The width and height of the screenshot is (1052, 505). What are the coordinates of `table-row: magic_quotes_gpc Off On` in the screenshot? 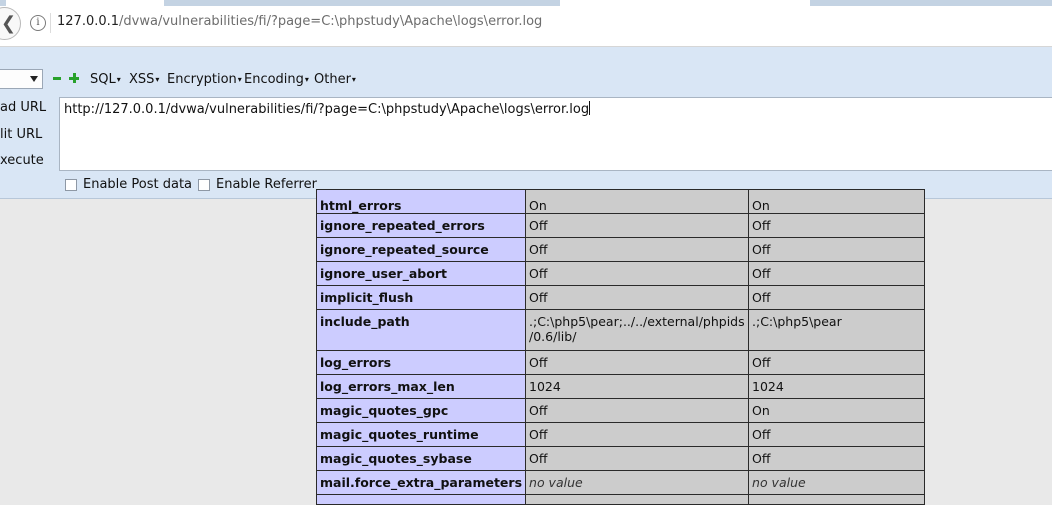 It's located at (620, 410).